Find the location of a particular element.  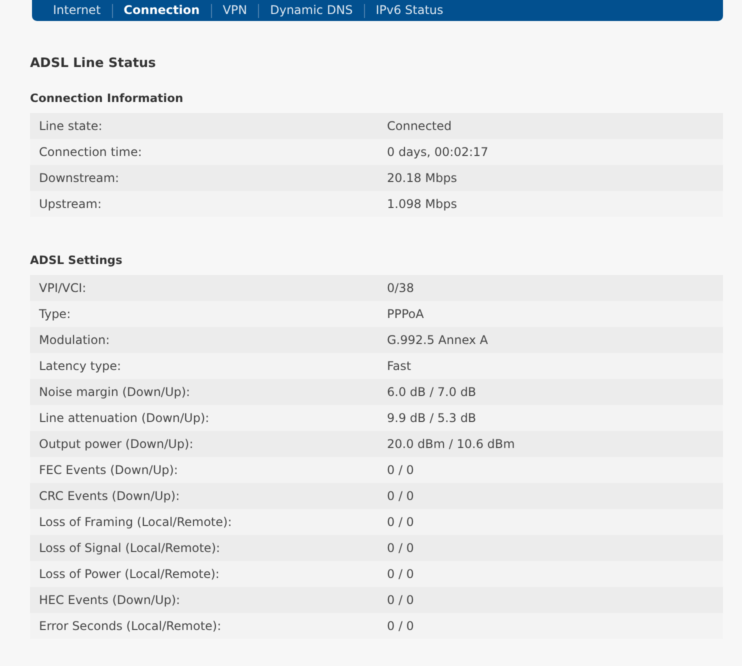

section-heading: Connection Information is located at coordinates (107, 98).